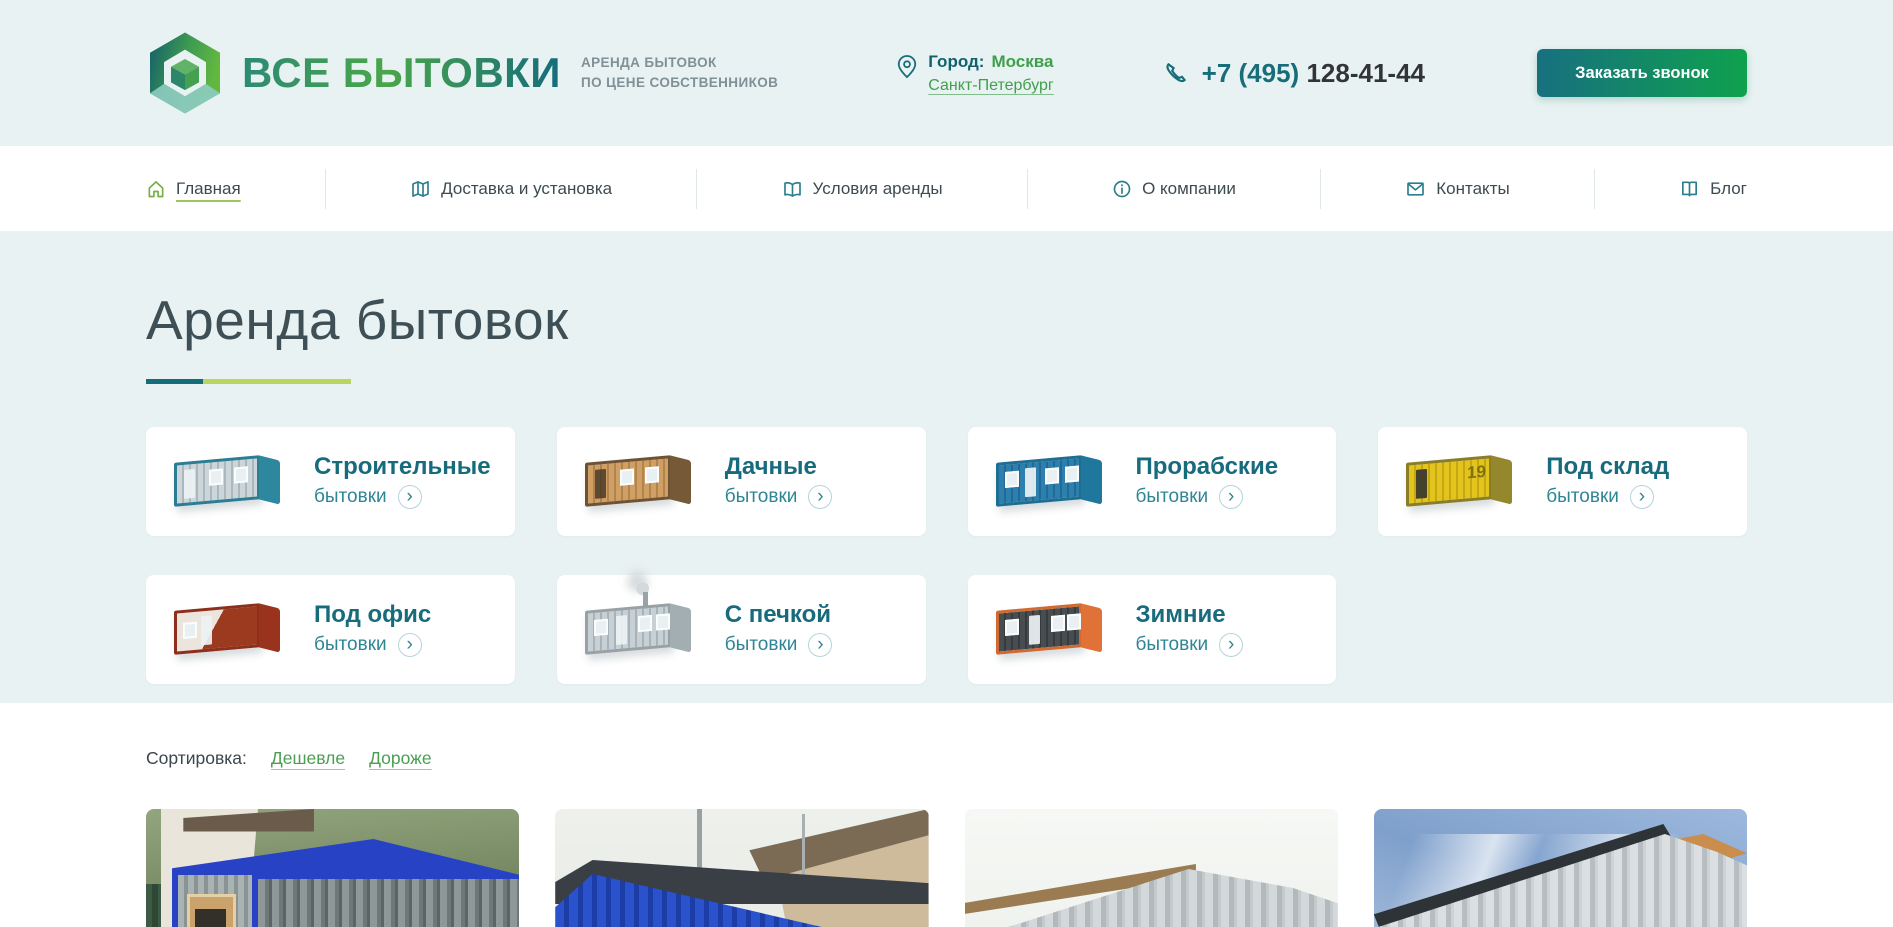  Describe the element at coordinates (1642, 73) in the screenshot. I see `order-call-button: Заказать звонок` at that location.